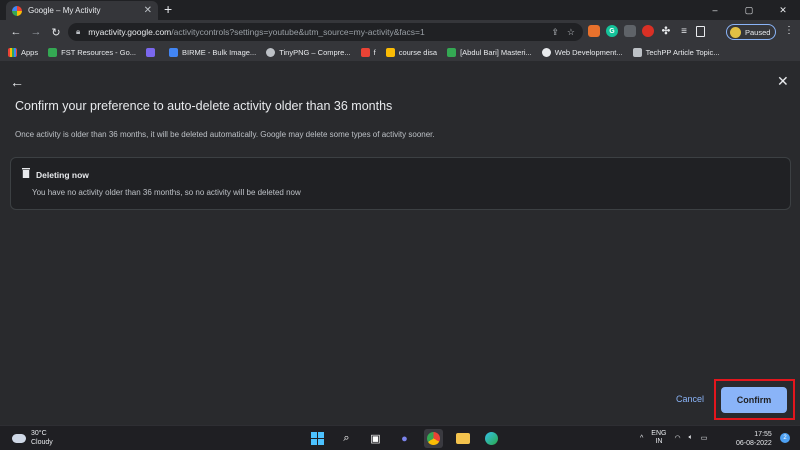 The image size is (800, 450). Describe the element at coordinates (691, 438) in the screenshot. I see `volume-icon: 🔈︎` at that location.